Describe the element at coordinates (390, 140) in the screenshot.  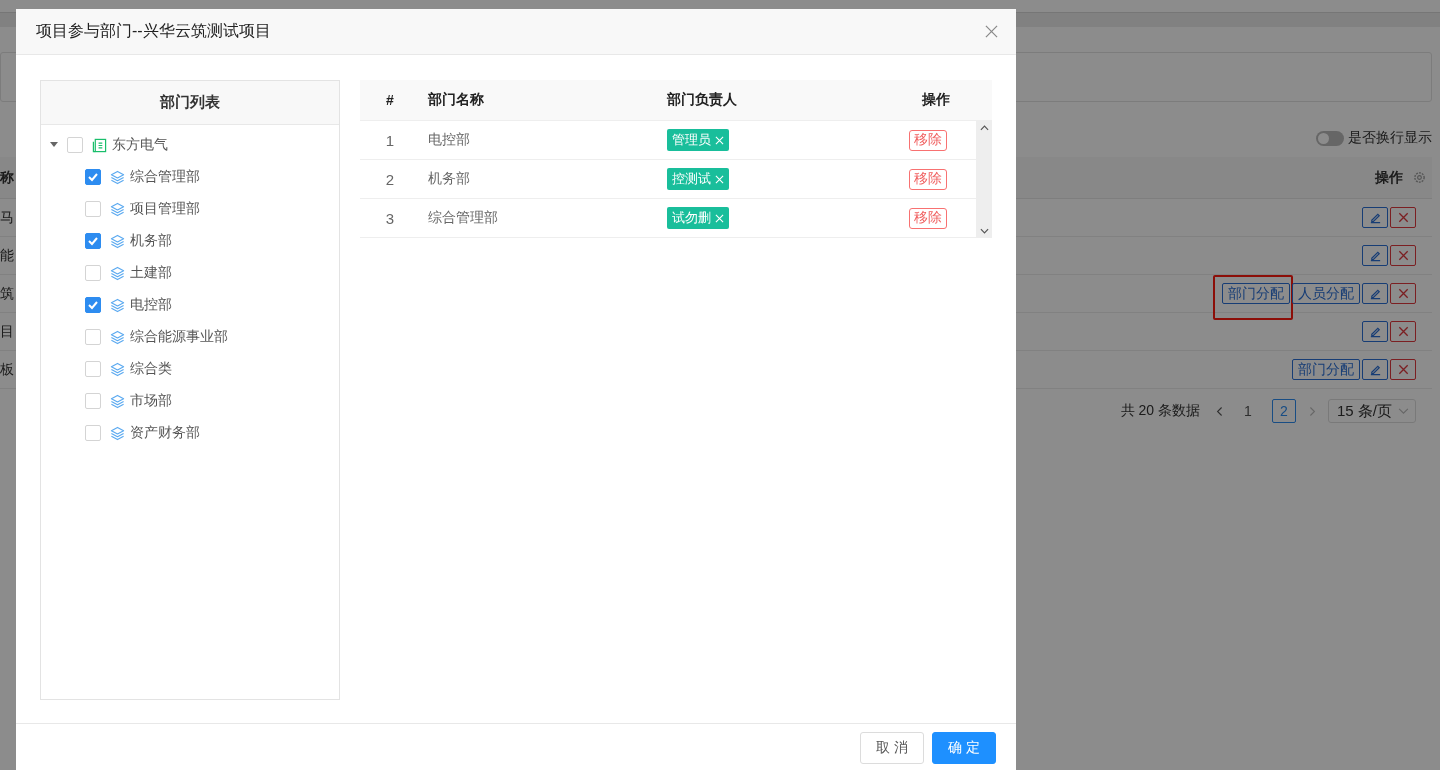
I see `row-number: 1` at that location.